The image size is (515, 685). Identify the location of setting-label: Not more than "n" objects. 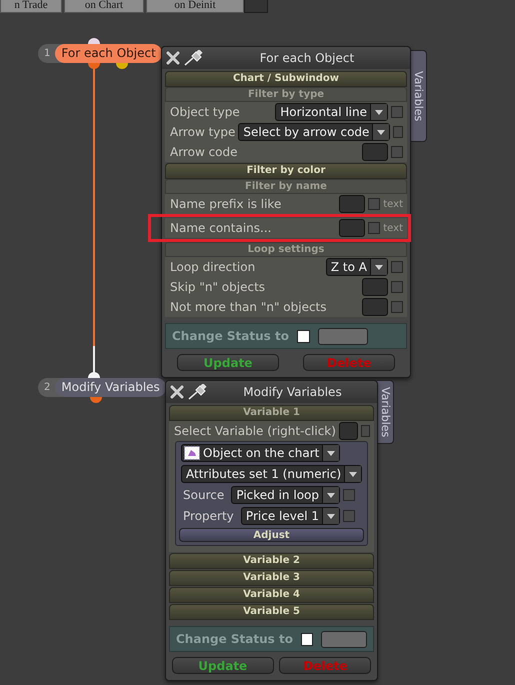
(249, 307).